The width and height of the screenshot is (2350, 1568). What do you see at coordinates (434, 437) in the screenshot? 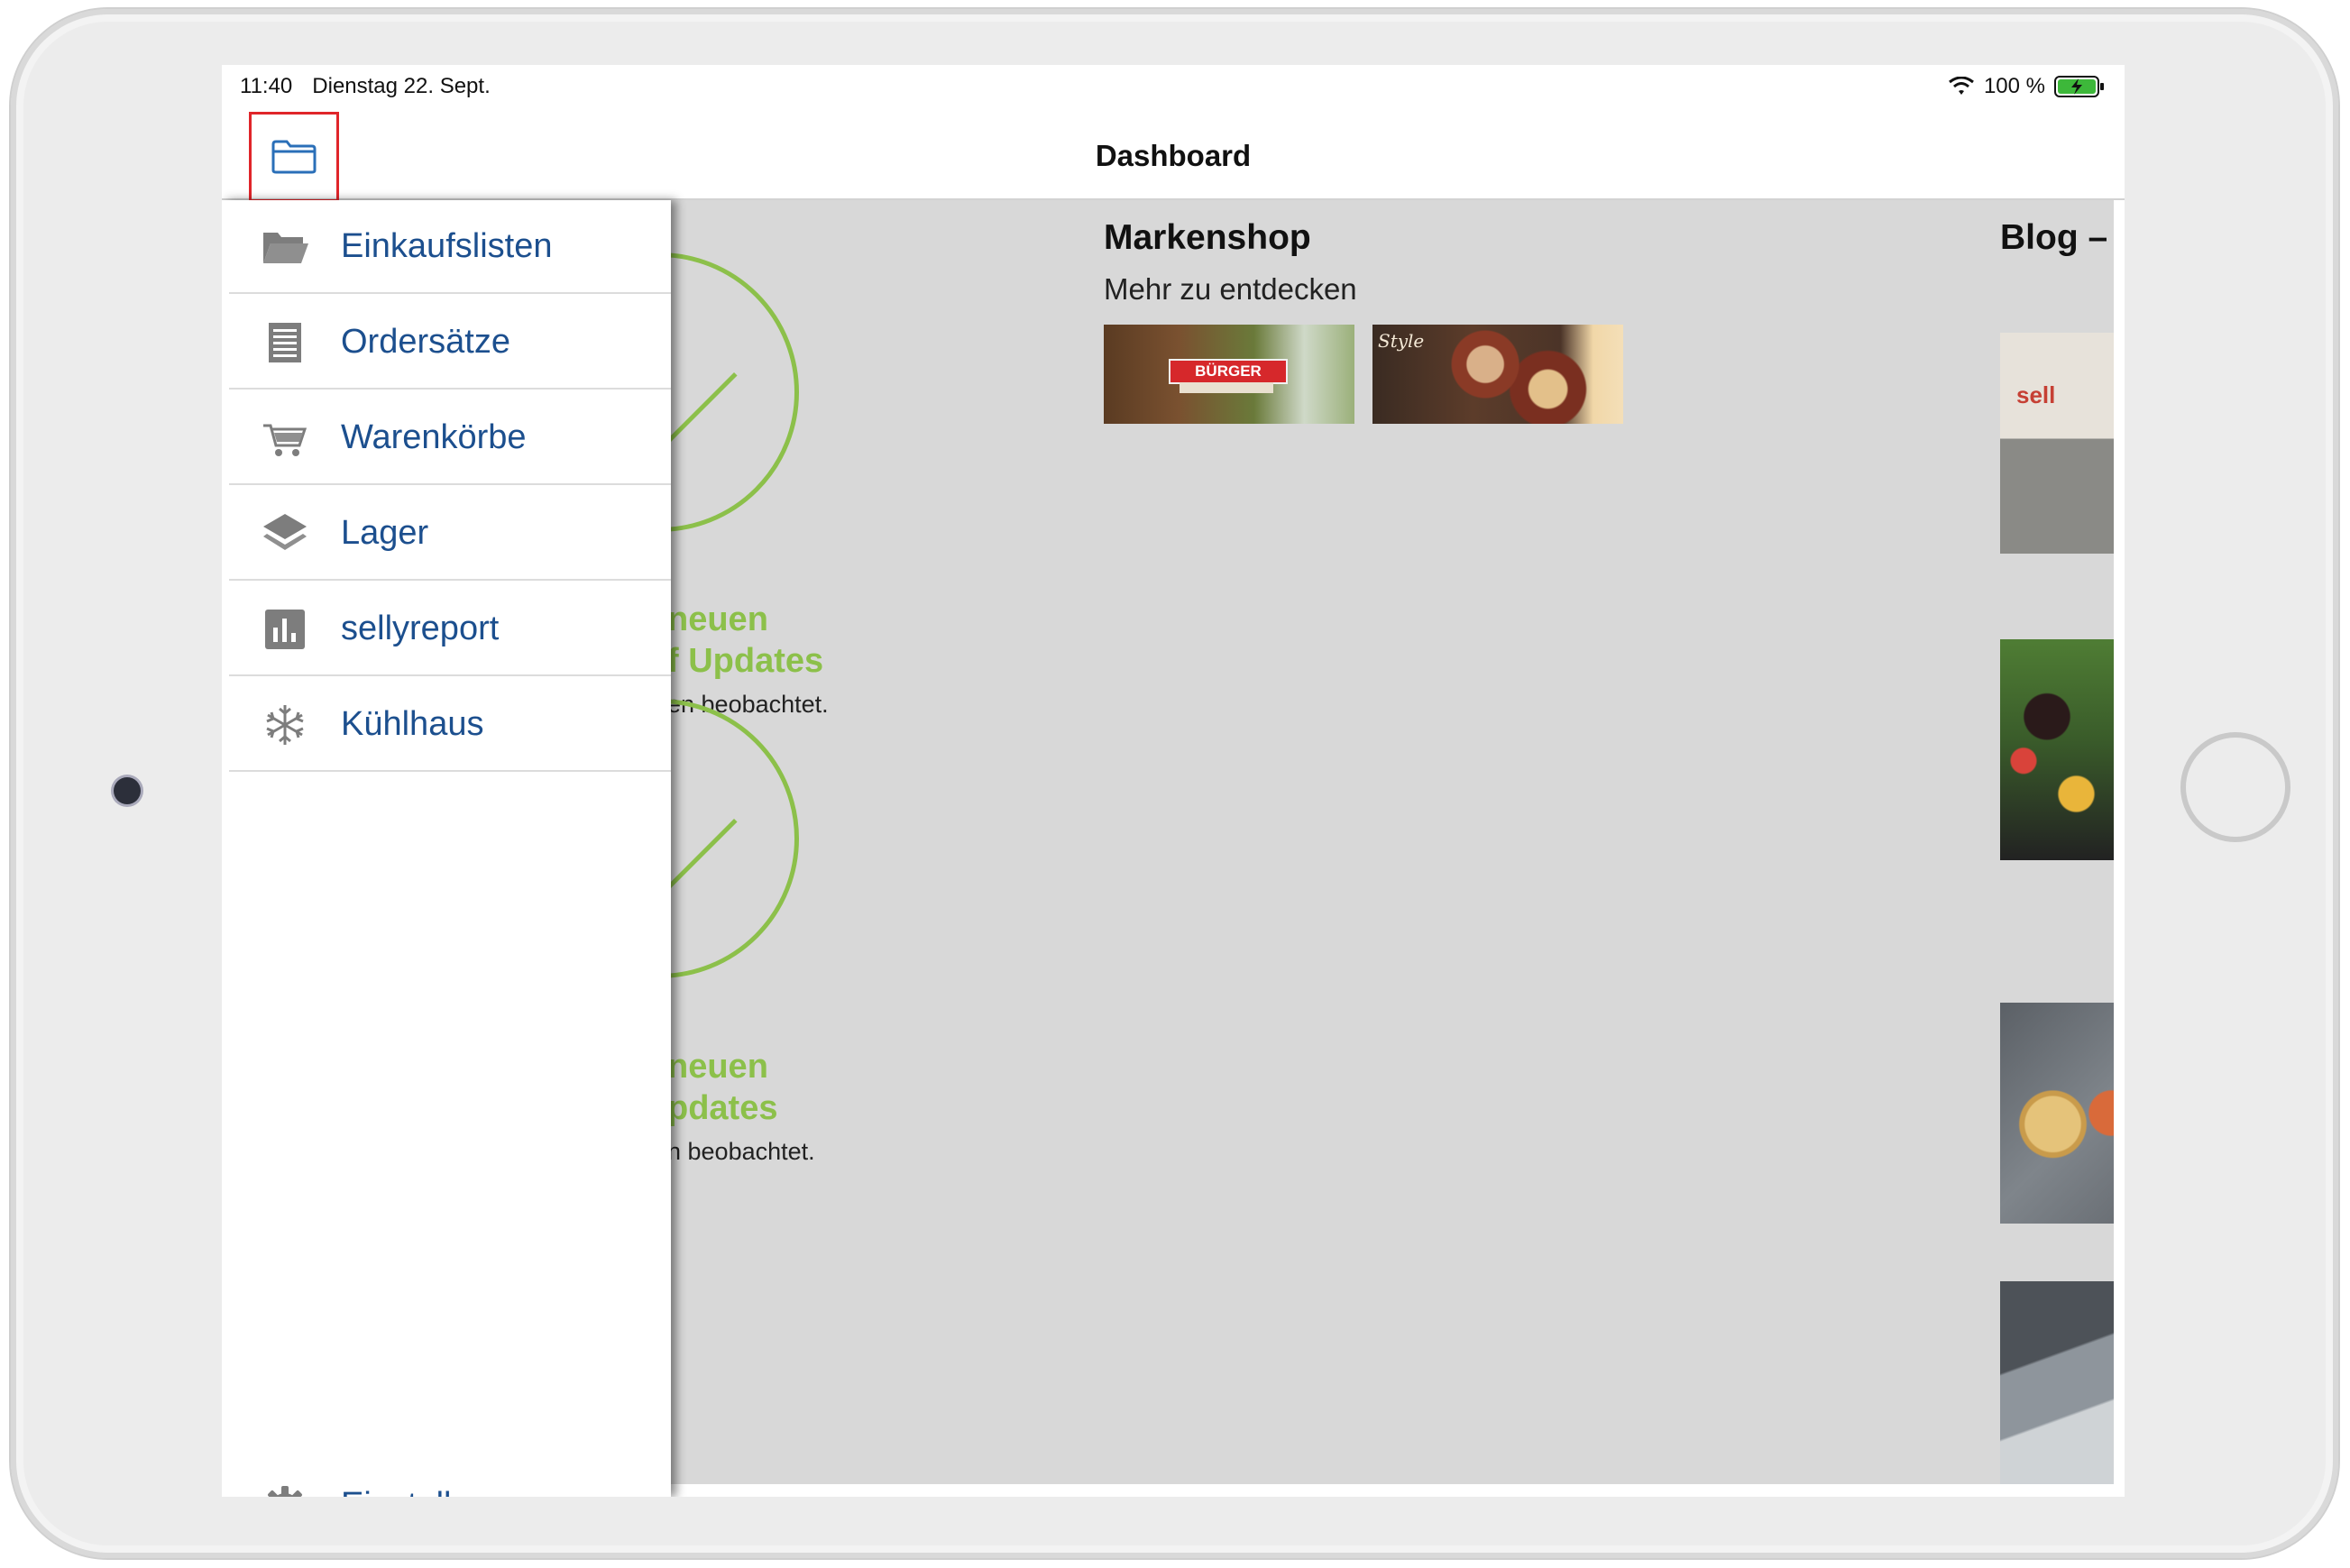
I see `menu-label-warenkoerbe: Warenkörbe` at bounding box center [434, 437].